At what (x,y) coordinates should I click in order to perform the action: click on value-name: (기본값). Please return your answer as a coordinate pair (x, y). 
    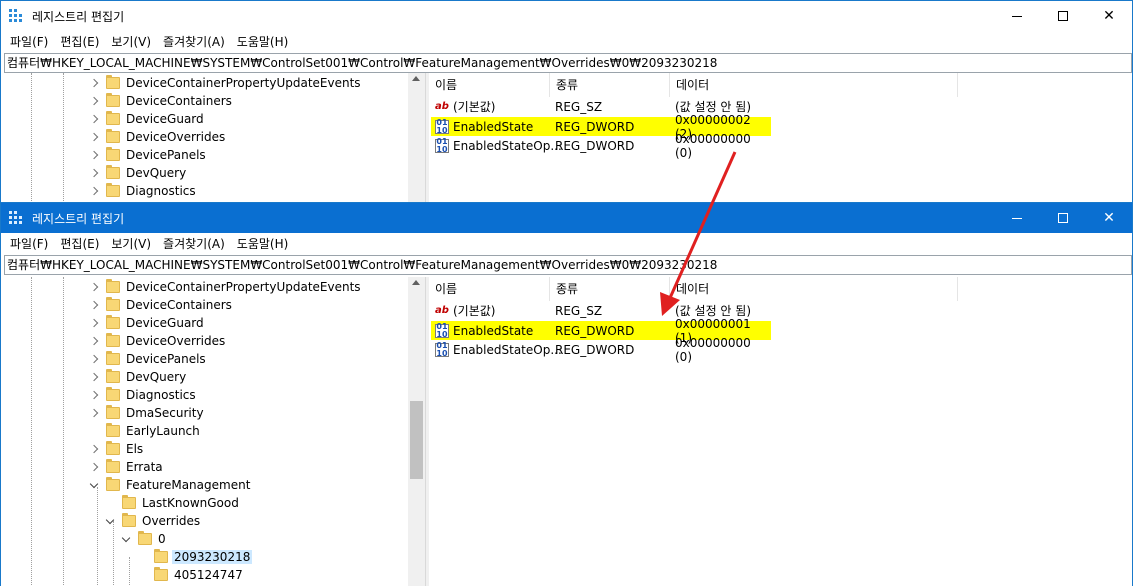
    Looking at the image, I should click on (474, 311).